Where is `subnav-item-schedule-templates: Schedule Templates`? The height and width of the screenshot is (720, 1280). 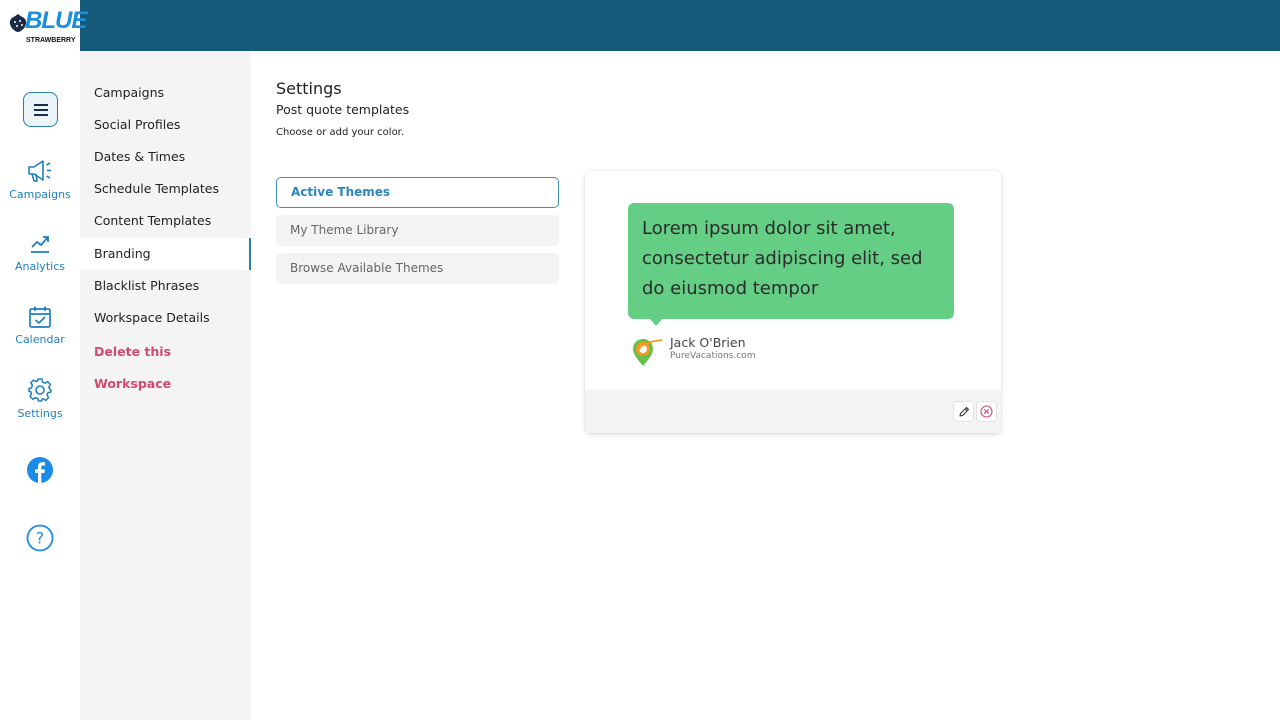
subnav-item-schedule-templates: Schedule Templates is located at coordinates (165, 189).